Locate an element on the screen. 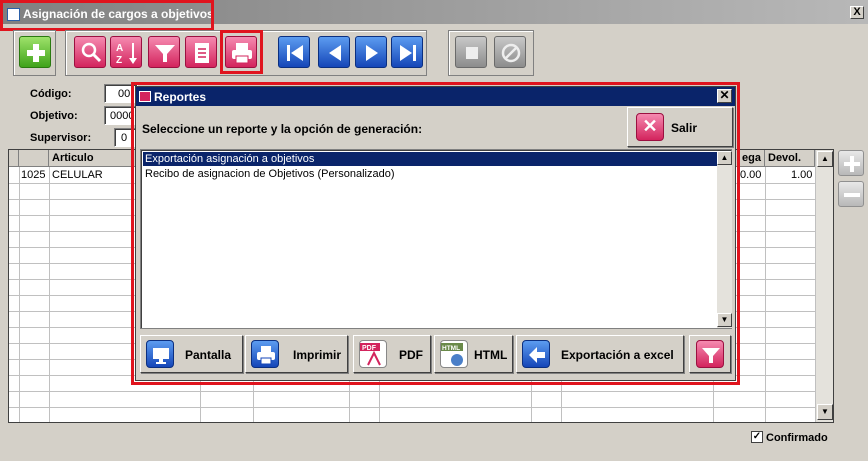  search-icon is located at coordinates (91, 52).